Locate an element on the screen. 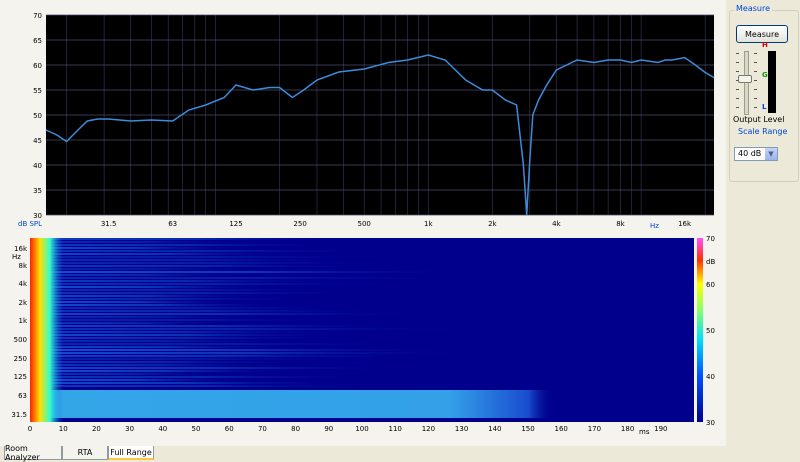 This screenshot has width=800, height=462. x-tick-label: 1k is located at coordinates (428, 224).